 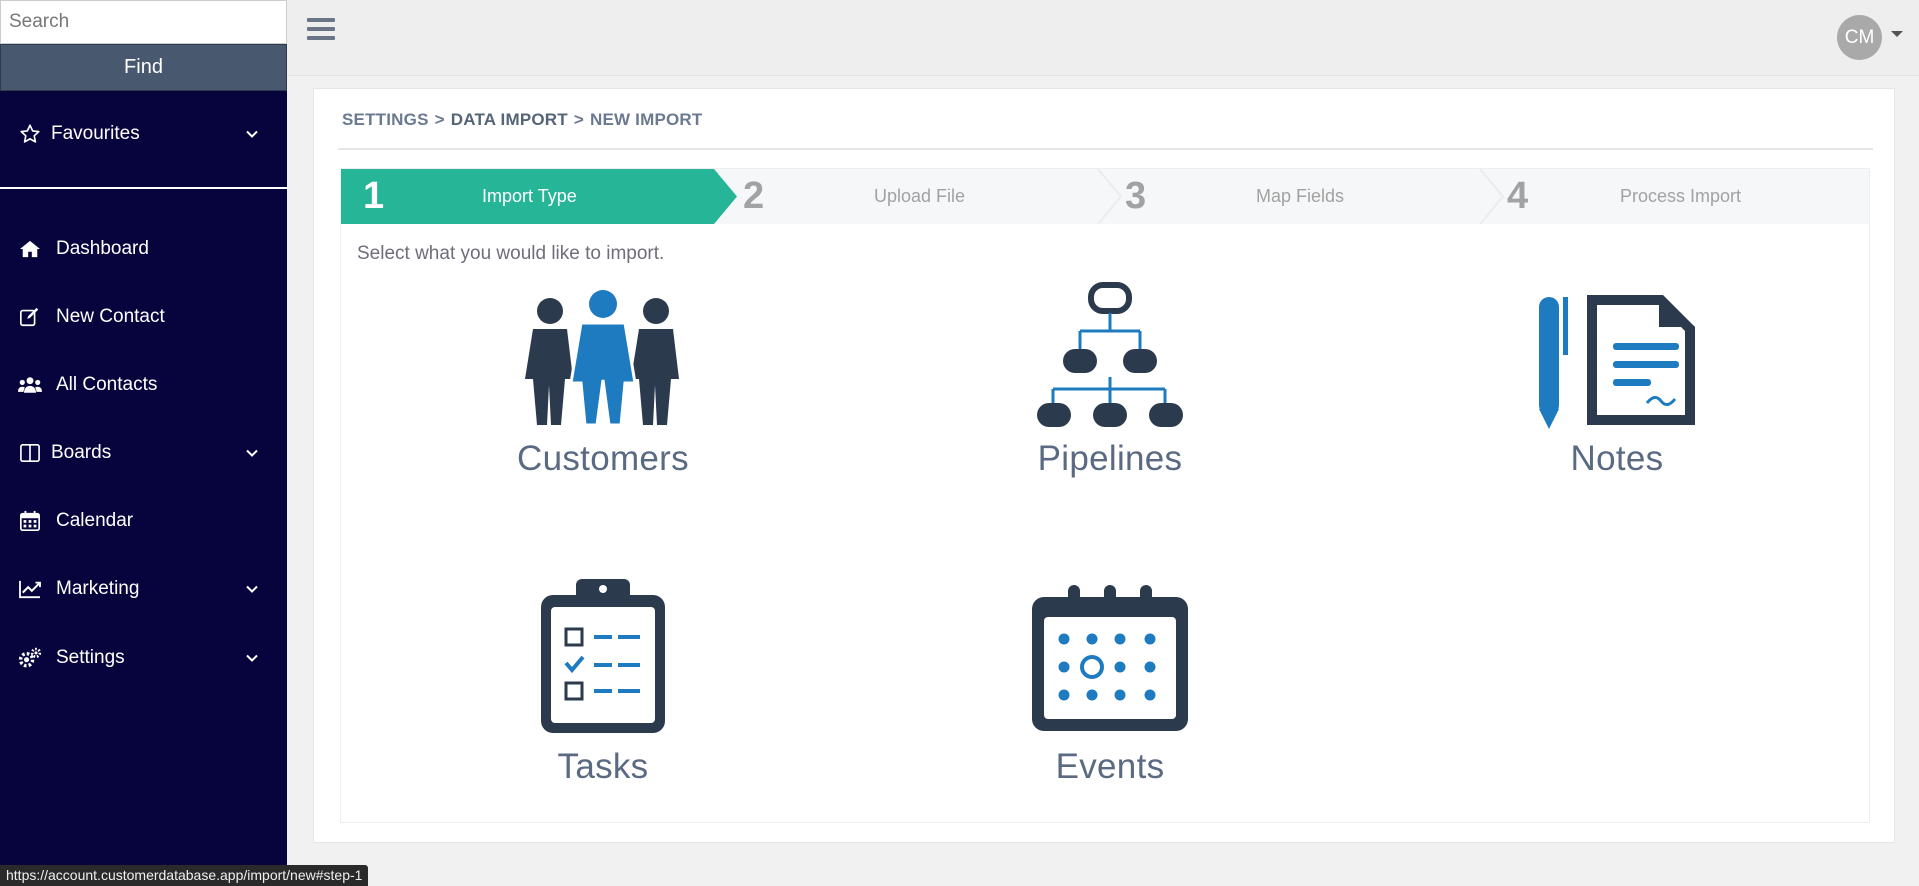 I want to click on import-option-tasks: Tasks, so click(x=603, y=687).